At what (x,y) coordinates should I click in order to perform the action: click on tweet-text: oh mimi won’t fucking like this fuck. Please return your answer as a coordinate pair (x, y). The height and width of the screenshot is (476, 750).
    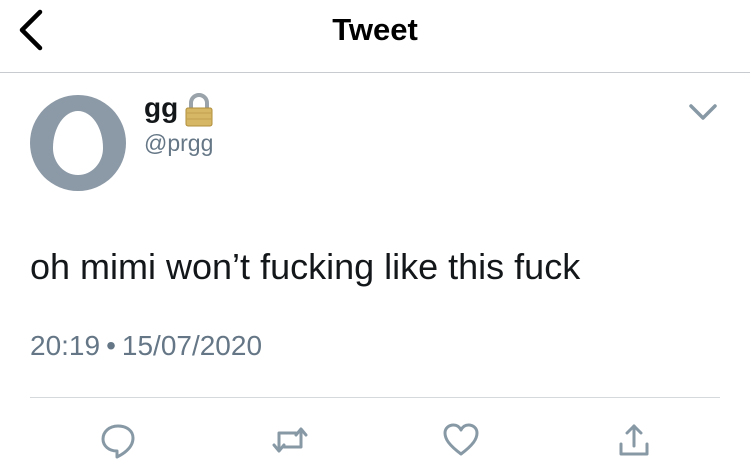
    Looking at the image, I should click on (305, 266).